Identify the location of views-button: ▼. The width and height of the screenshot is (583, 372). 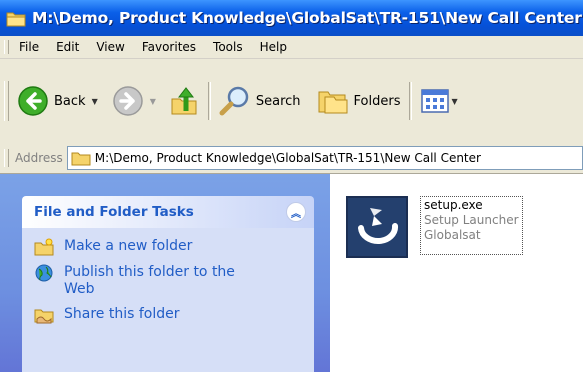
(439, 101).